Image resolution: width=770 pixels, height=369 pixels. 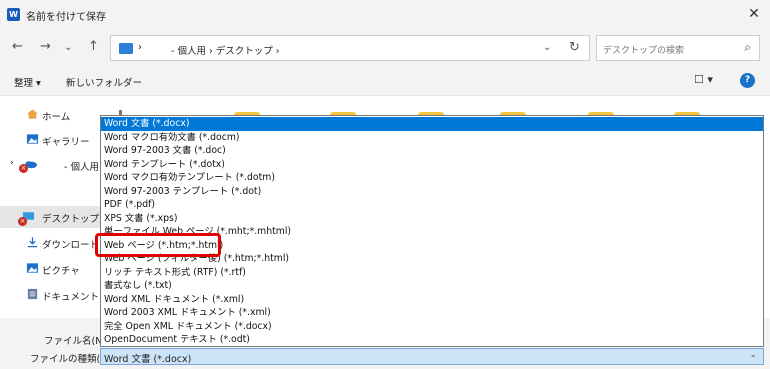 What do you see at coordinates (126, 48) in the screenshot?
I see `folder-icon` at bounding box center [126, 48].